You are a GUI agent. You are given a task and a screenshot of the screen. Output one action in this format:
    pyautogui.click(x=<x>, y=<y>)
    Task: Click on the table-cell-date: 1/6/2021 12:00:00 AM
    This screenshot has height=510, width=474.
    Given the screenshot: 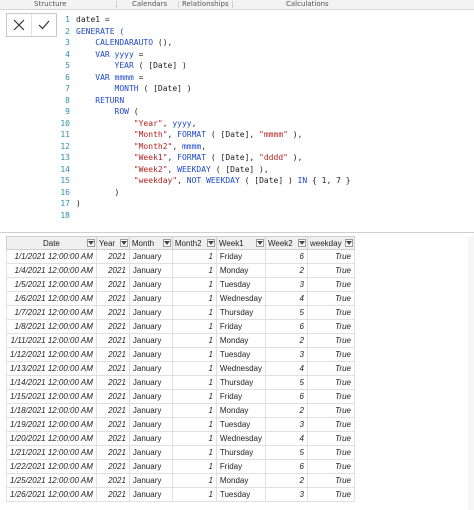 What is the action you would take?
    pyautogui.click(x=51, y=298)
    